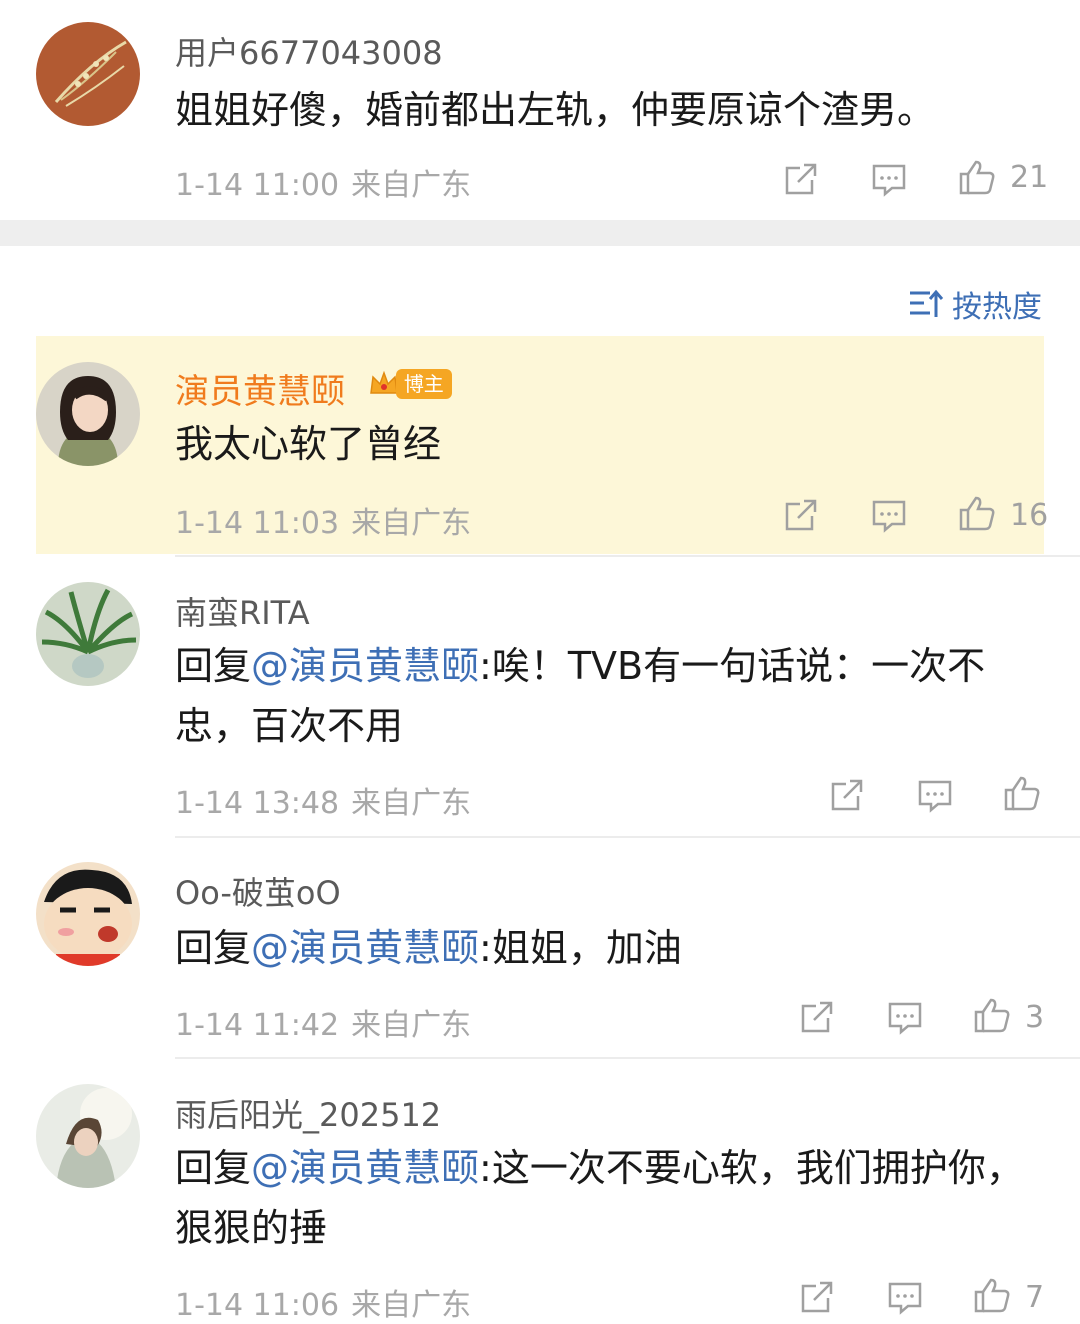 This screenshot has height=1324, width=1080. What do you see at coordinates (309, 51) in the screenshot?
I see `username: 用户6677043008` at bounding box center [309, 51].